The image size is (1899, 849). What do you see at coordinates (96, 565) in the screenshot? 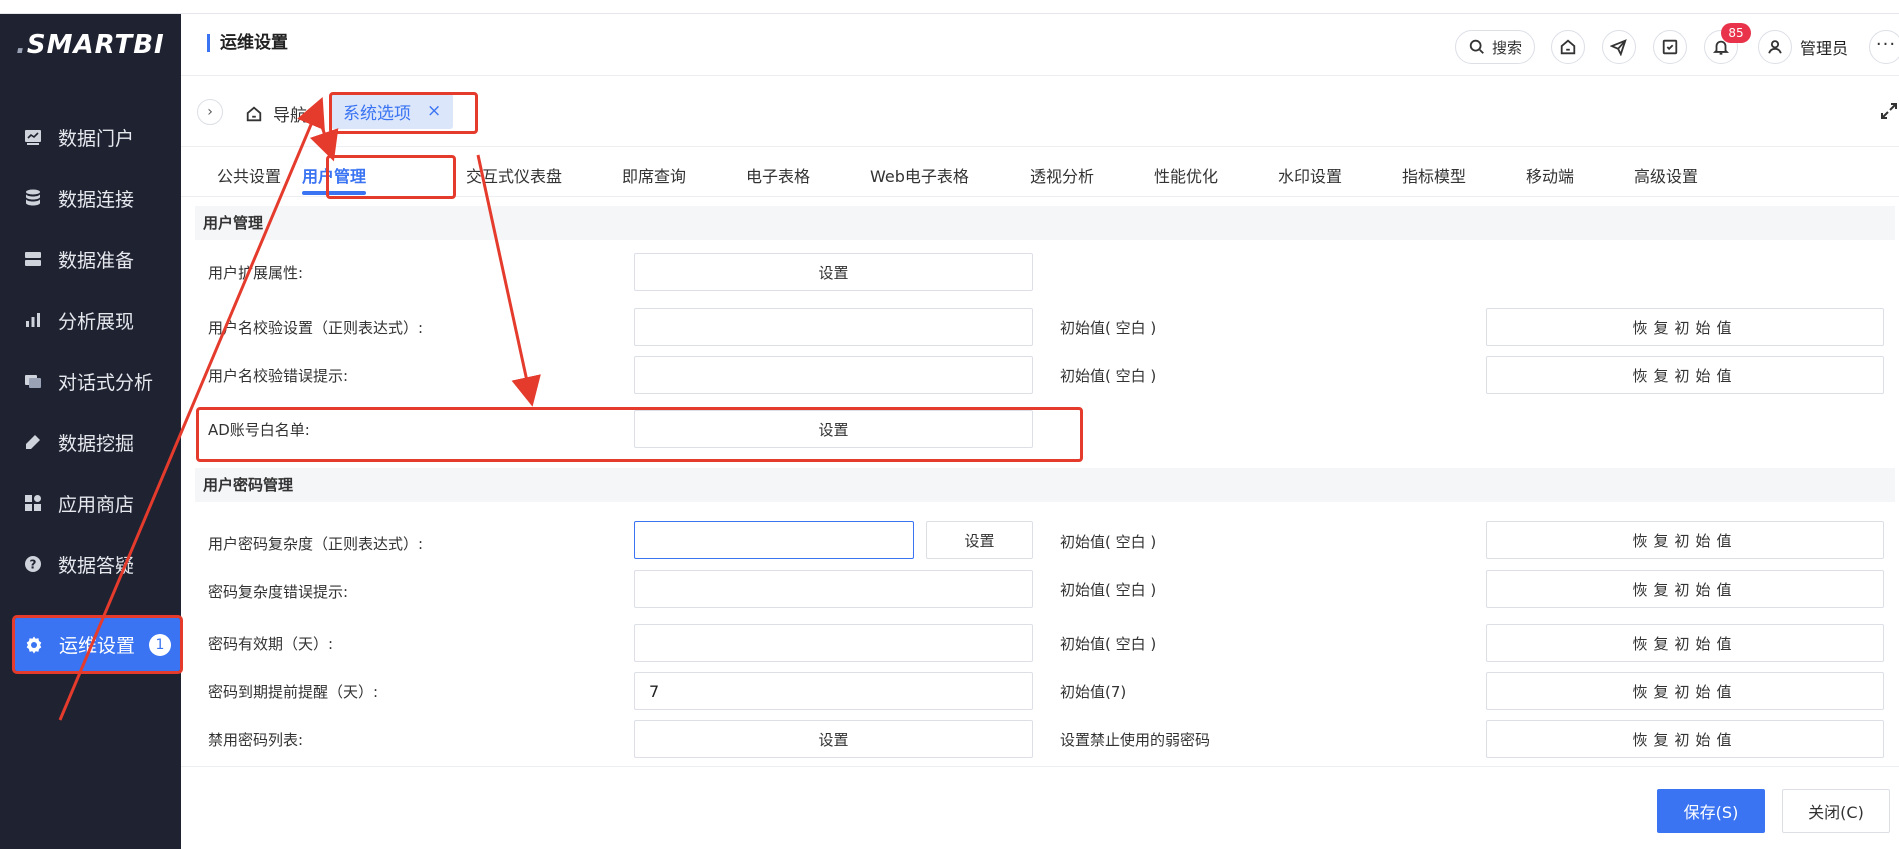
I see `sidebar-item-label: 数据答疑` at bounding box center [96, 565].